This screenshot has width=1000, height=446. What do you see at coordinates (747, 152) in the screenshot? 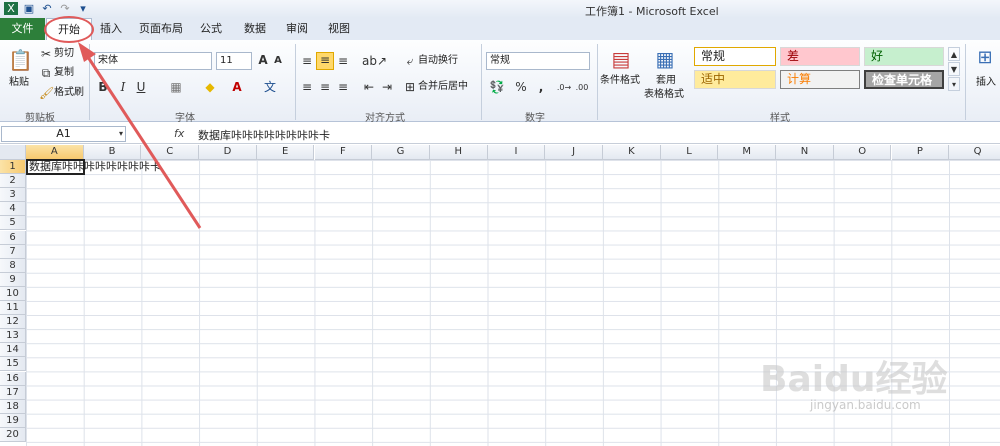
I see `column-header-m: M` at bounding box center [747, 152].